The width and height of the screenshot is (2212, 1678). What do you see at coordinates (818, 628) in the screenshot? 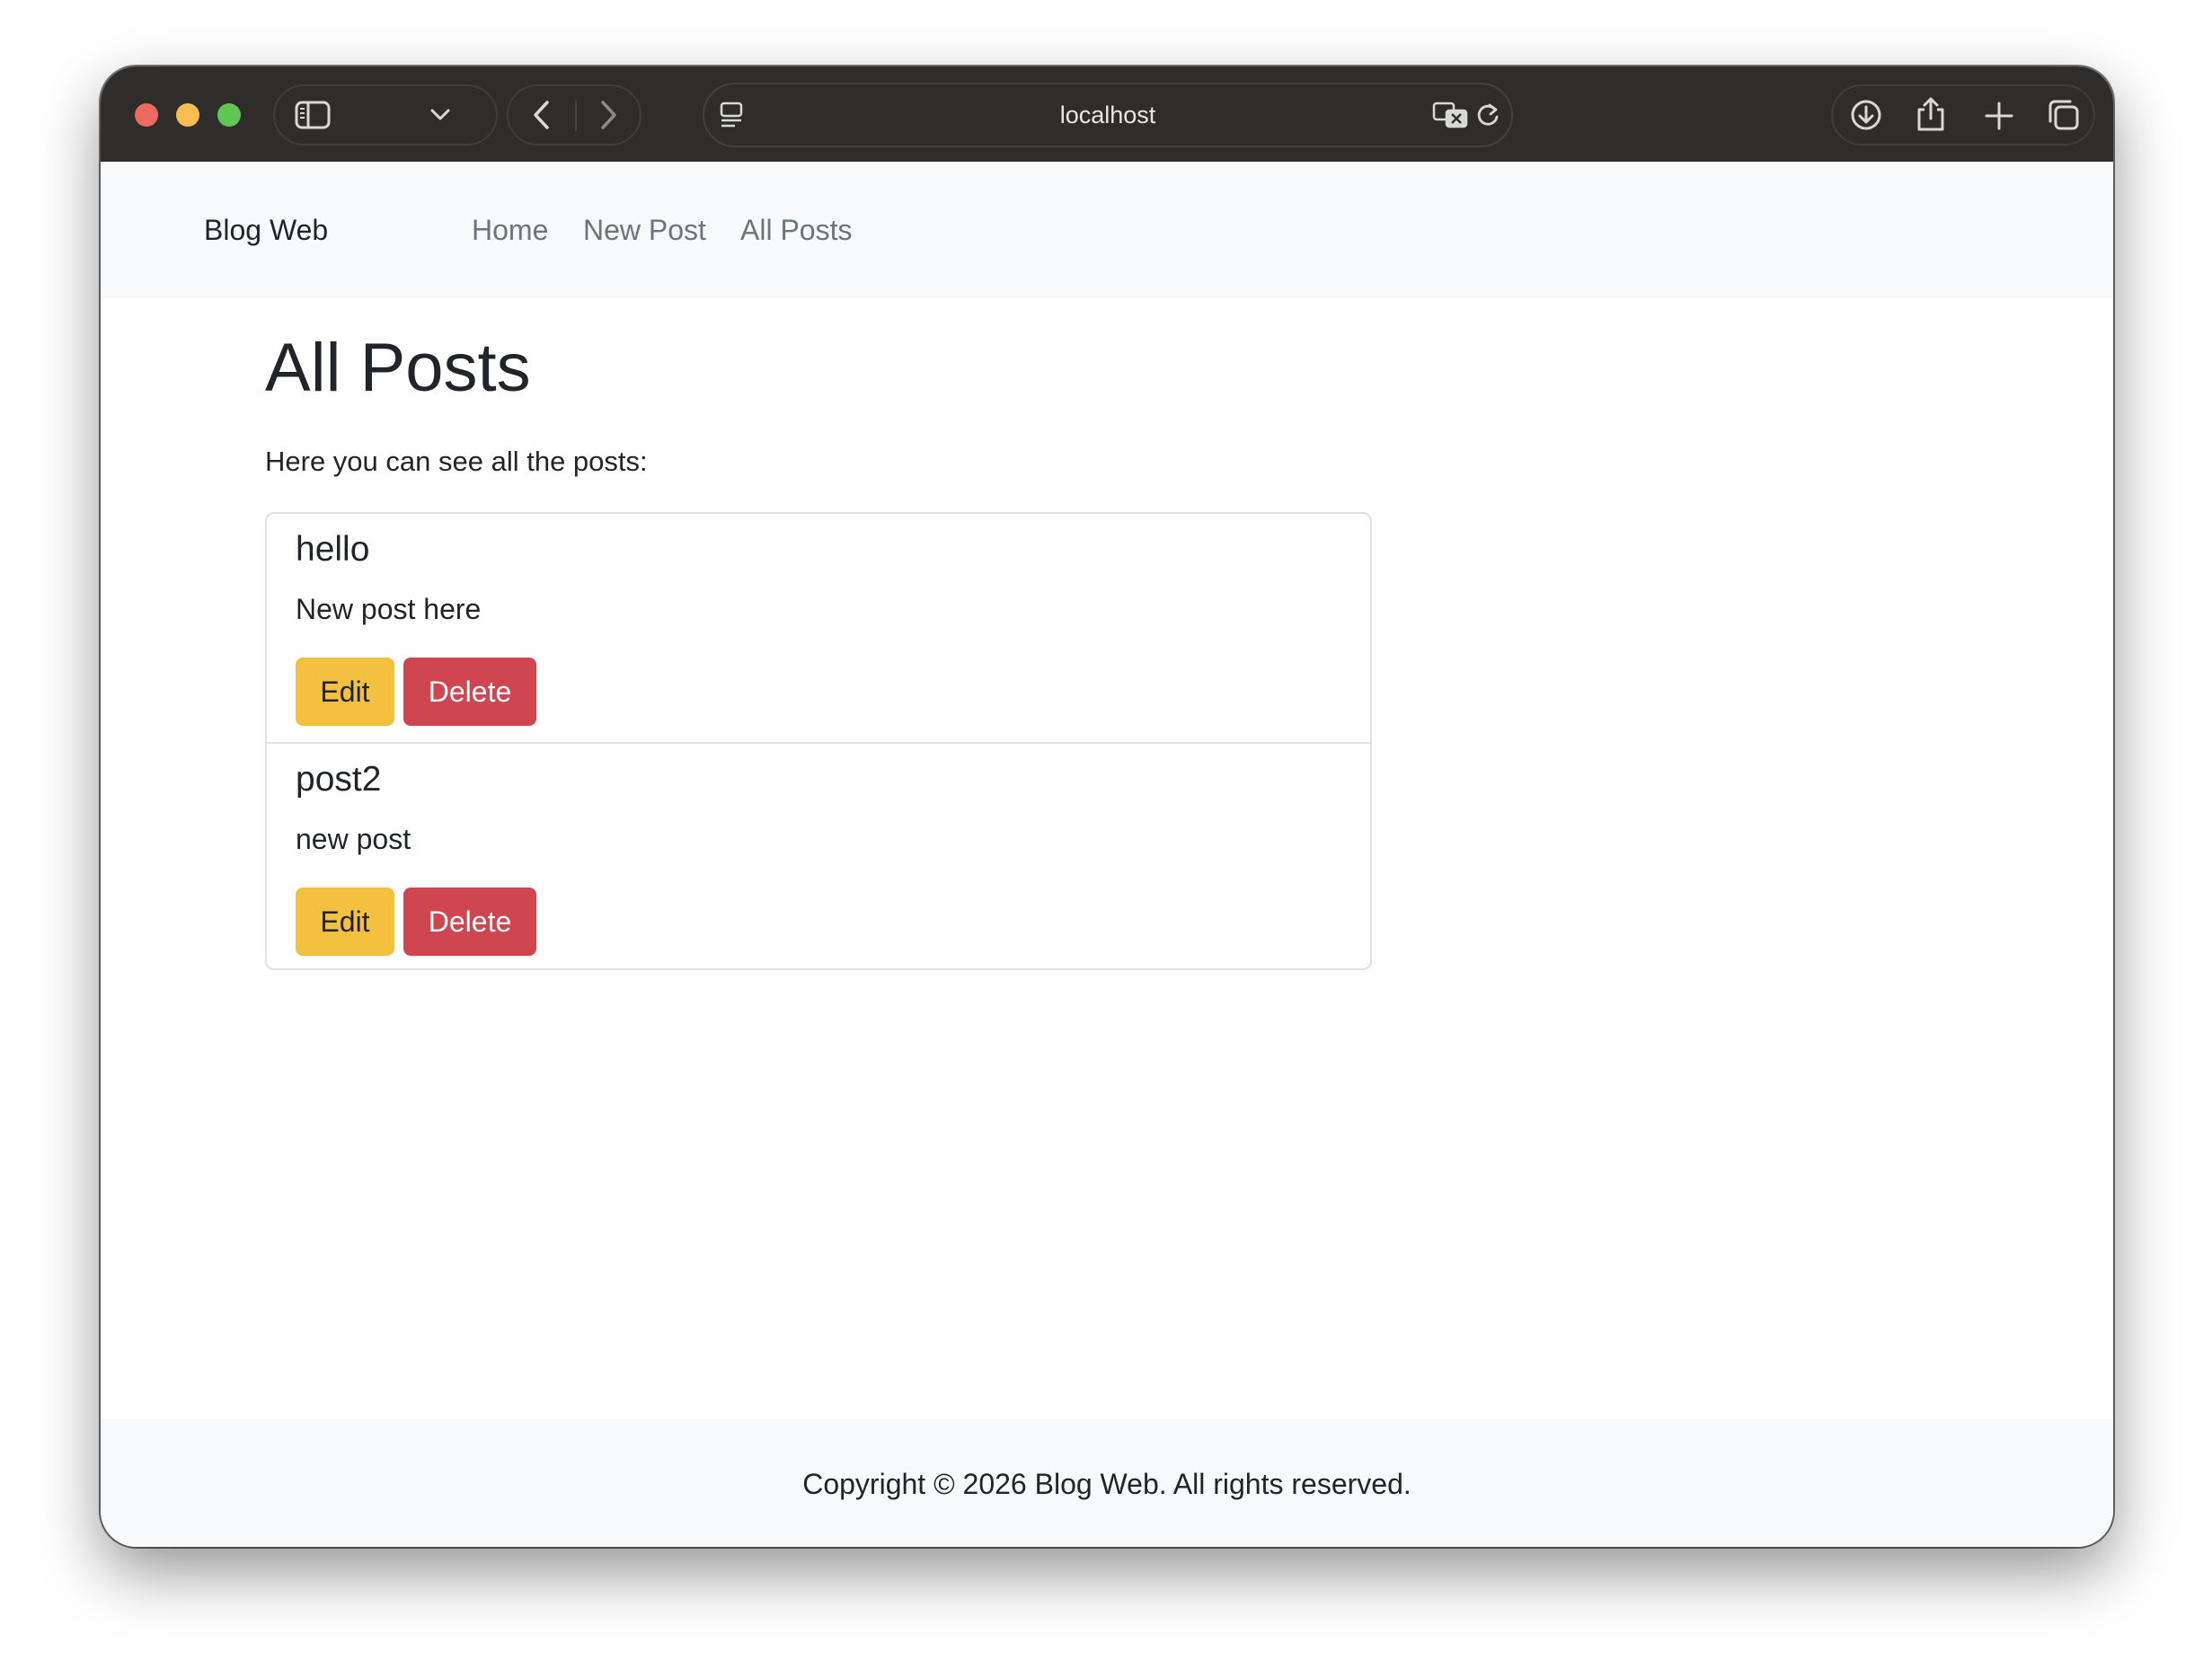
I see `post-item: hello New post here Edit Delete` at bounding box center [818, 628].